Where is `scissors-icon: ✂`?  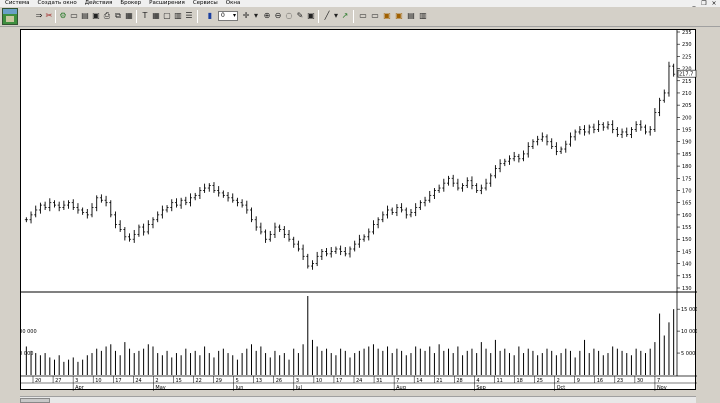 scissors-icon: ✂ is located at coordinates (49, 16).